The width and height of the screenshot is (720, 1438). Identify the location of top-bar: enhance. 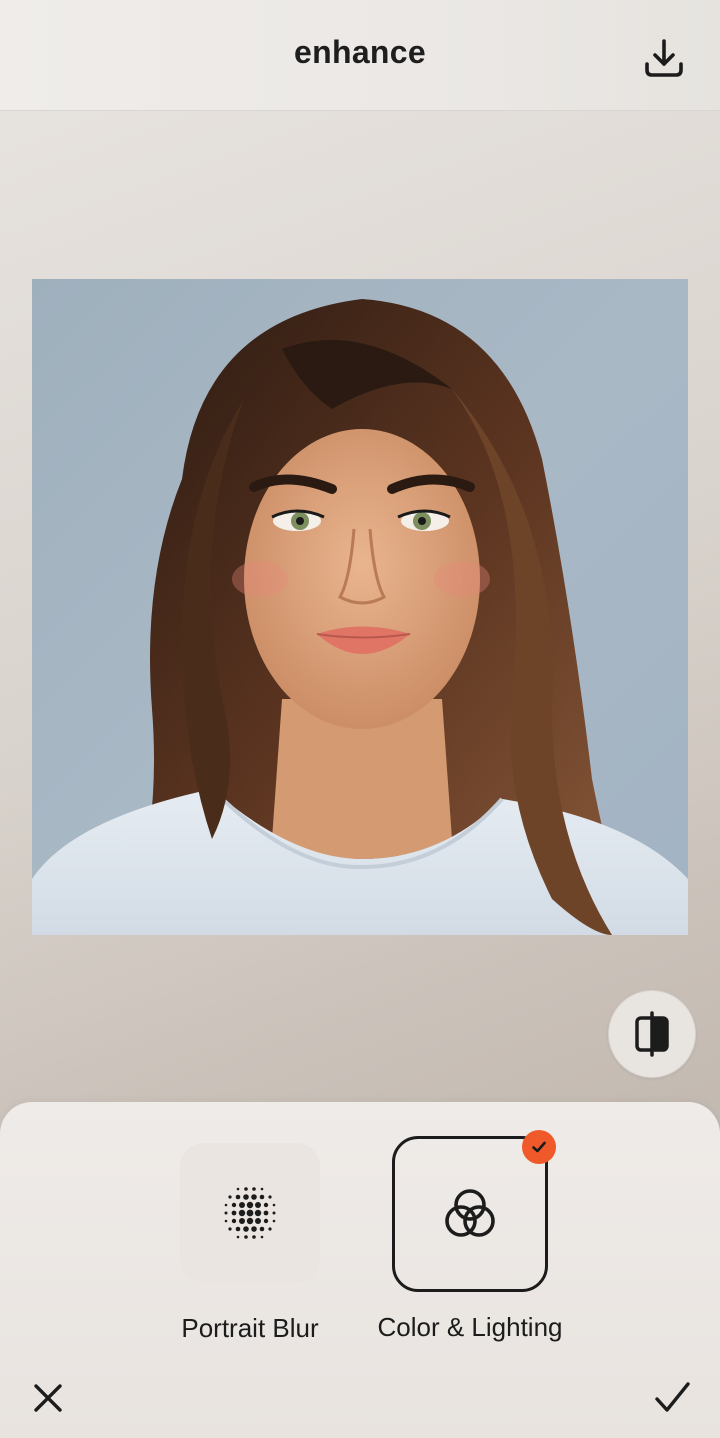
(360, 55).